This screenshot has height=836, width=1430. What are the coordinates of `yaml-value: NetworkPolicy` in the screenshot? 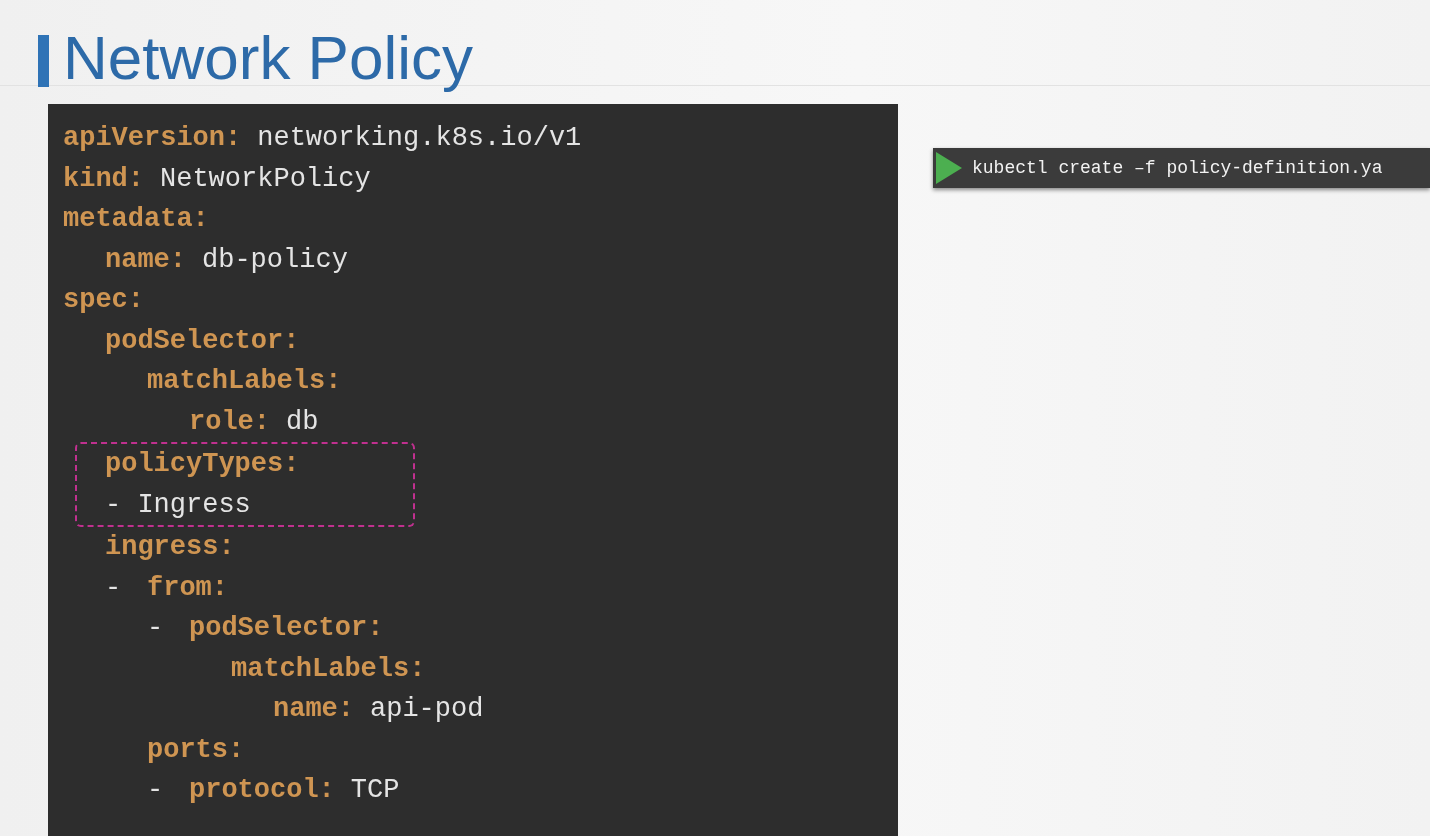 It's located at (265, 178).